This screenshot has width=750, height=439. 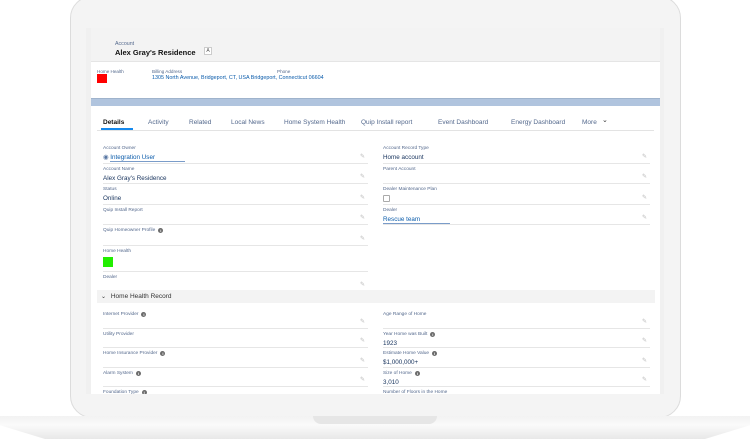 I want to click on field-quip-install-report: Quip Install Report ✎, so click(x=235, y=215).